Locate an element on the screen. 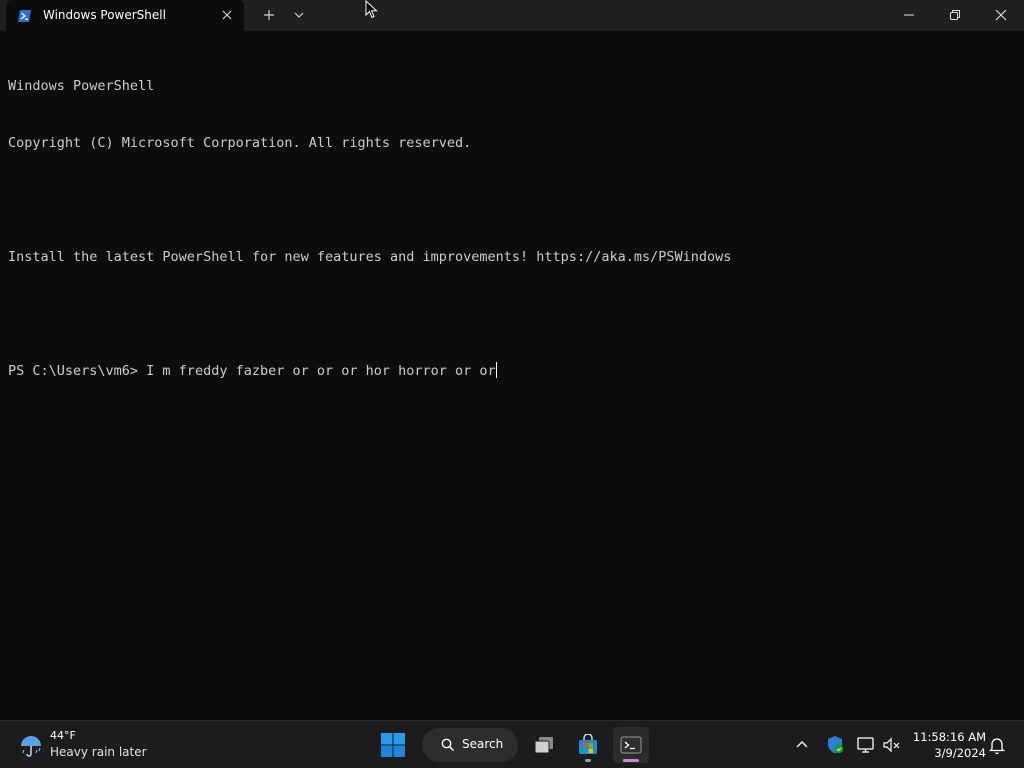  task-view-icon is located at coordinates (543, 745).